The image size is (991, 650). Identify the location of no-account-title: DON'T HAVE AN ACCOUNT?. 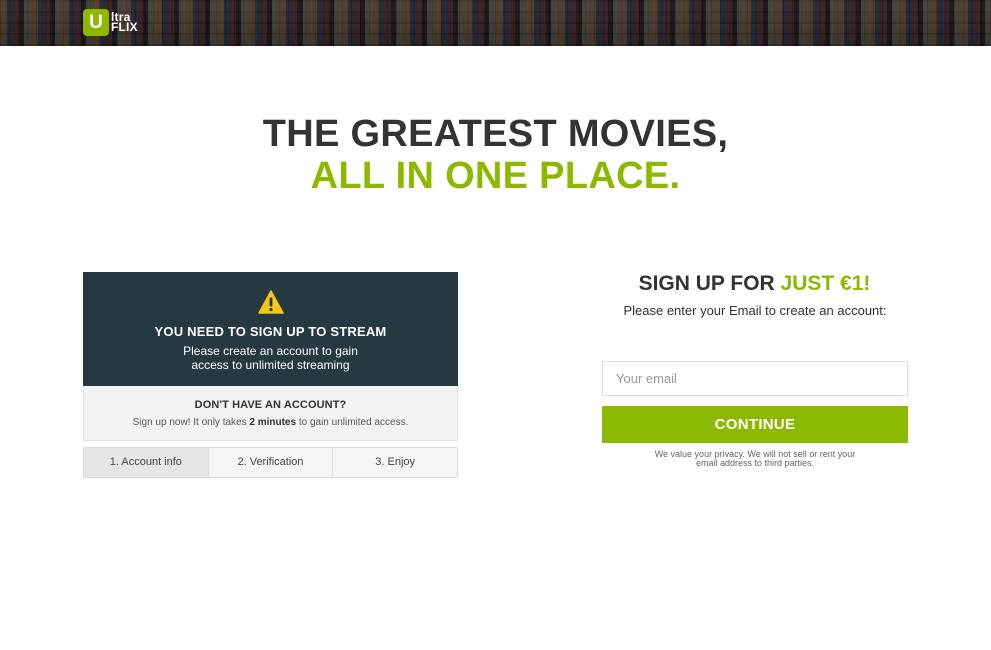
(270, 405).